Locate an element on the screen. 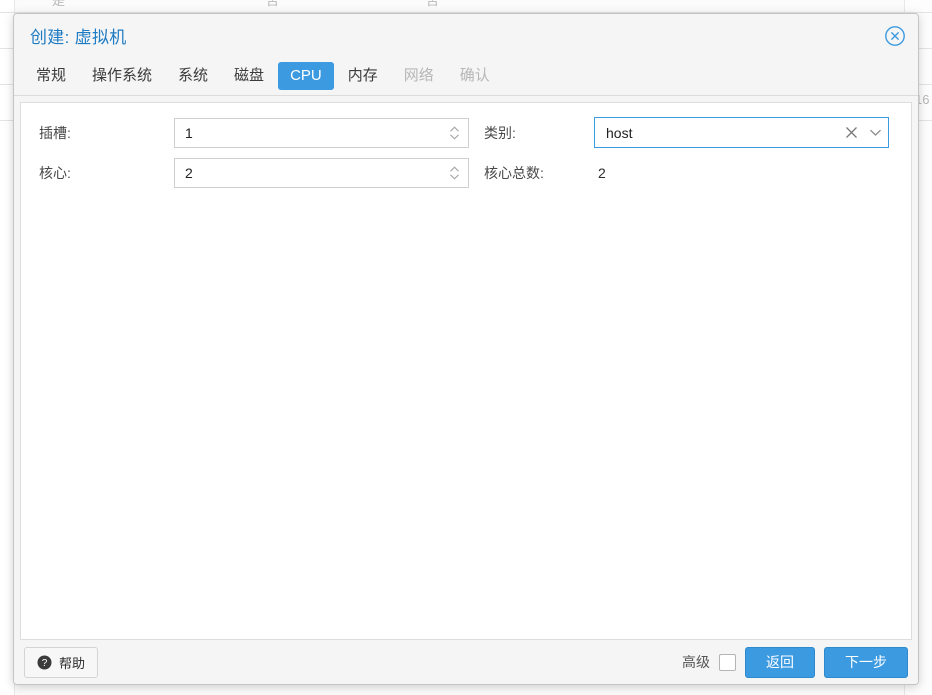 The image size is (932, 695). wizard-tab-bar: 常规 操作系统 系统 磁盘 CPU 内存 网络 确认 is located at coordinates (466, 76).